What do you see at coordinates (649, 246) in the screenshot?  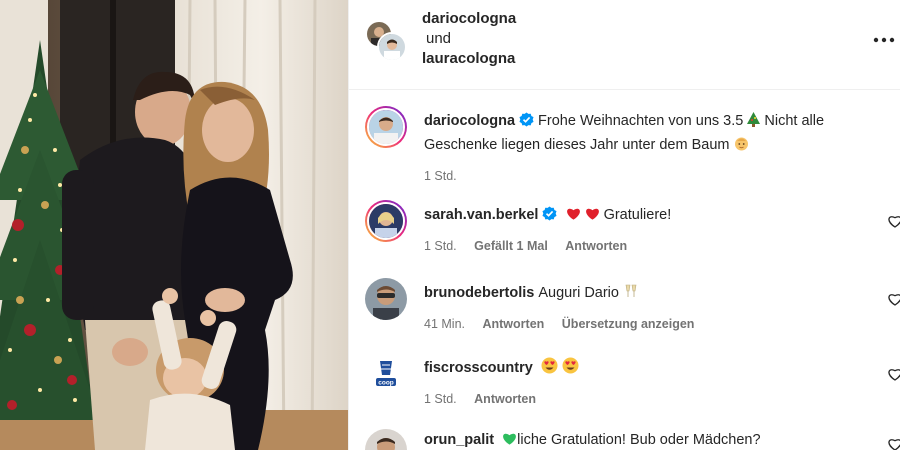 I see `comment-meta: 1 Std. Gefällt 1 Mal Antworten` at bounding box center [649, 246].